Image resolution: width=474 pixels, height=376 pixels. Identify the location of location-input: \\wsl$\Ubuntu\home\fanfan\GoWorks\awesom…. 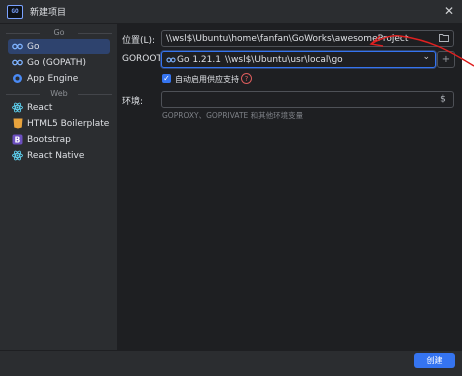
(307, 38).